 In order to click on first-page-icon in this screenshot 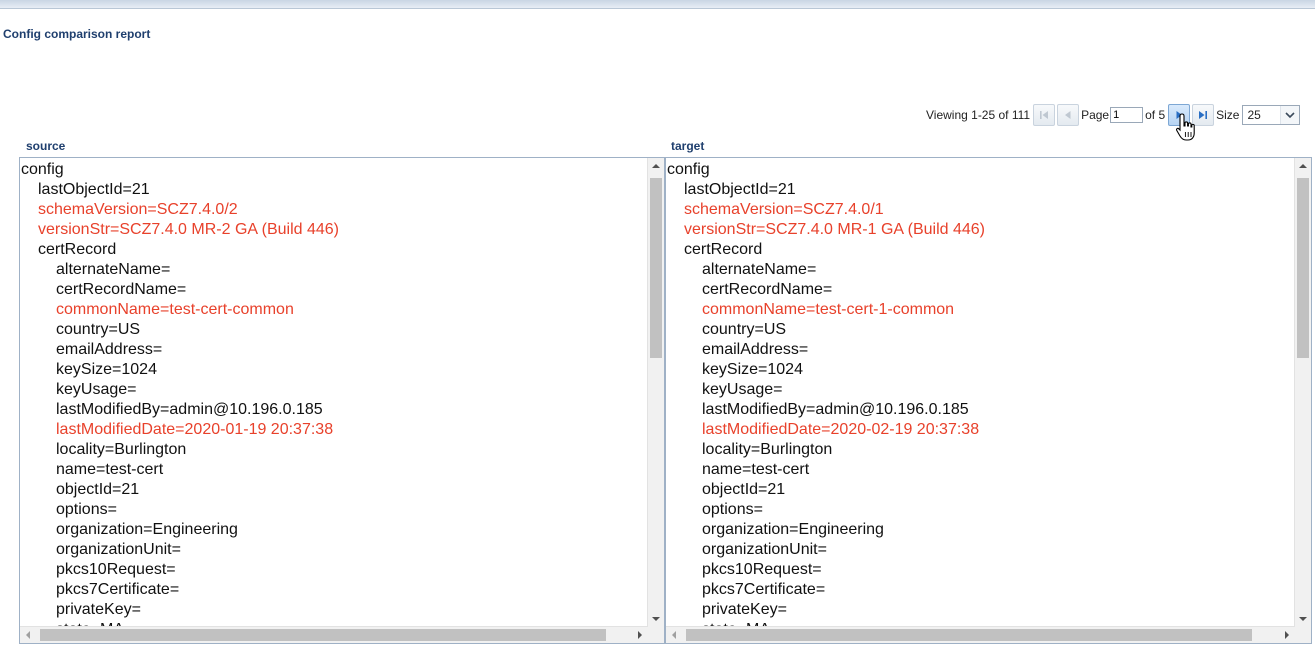, I will do `click(1044, 115)`.